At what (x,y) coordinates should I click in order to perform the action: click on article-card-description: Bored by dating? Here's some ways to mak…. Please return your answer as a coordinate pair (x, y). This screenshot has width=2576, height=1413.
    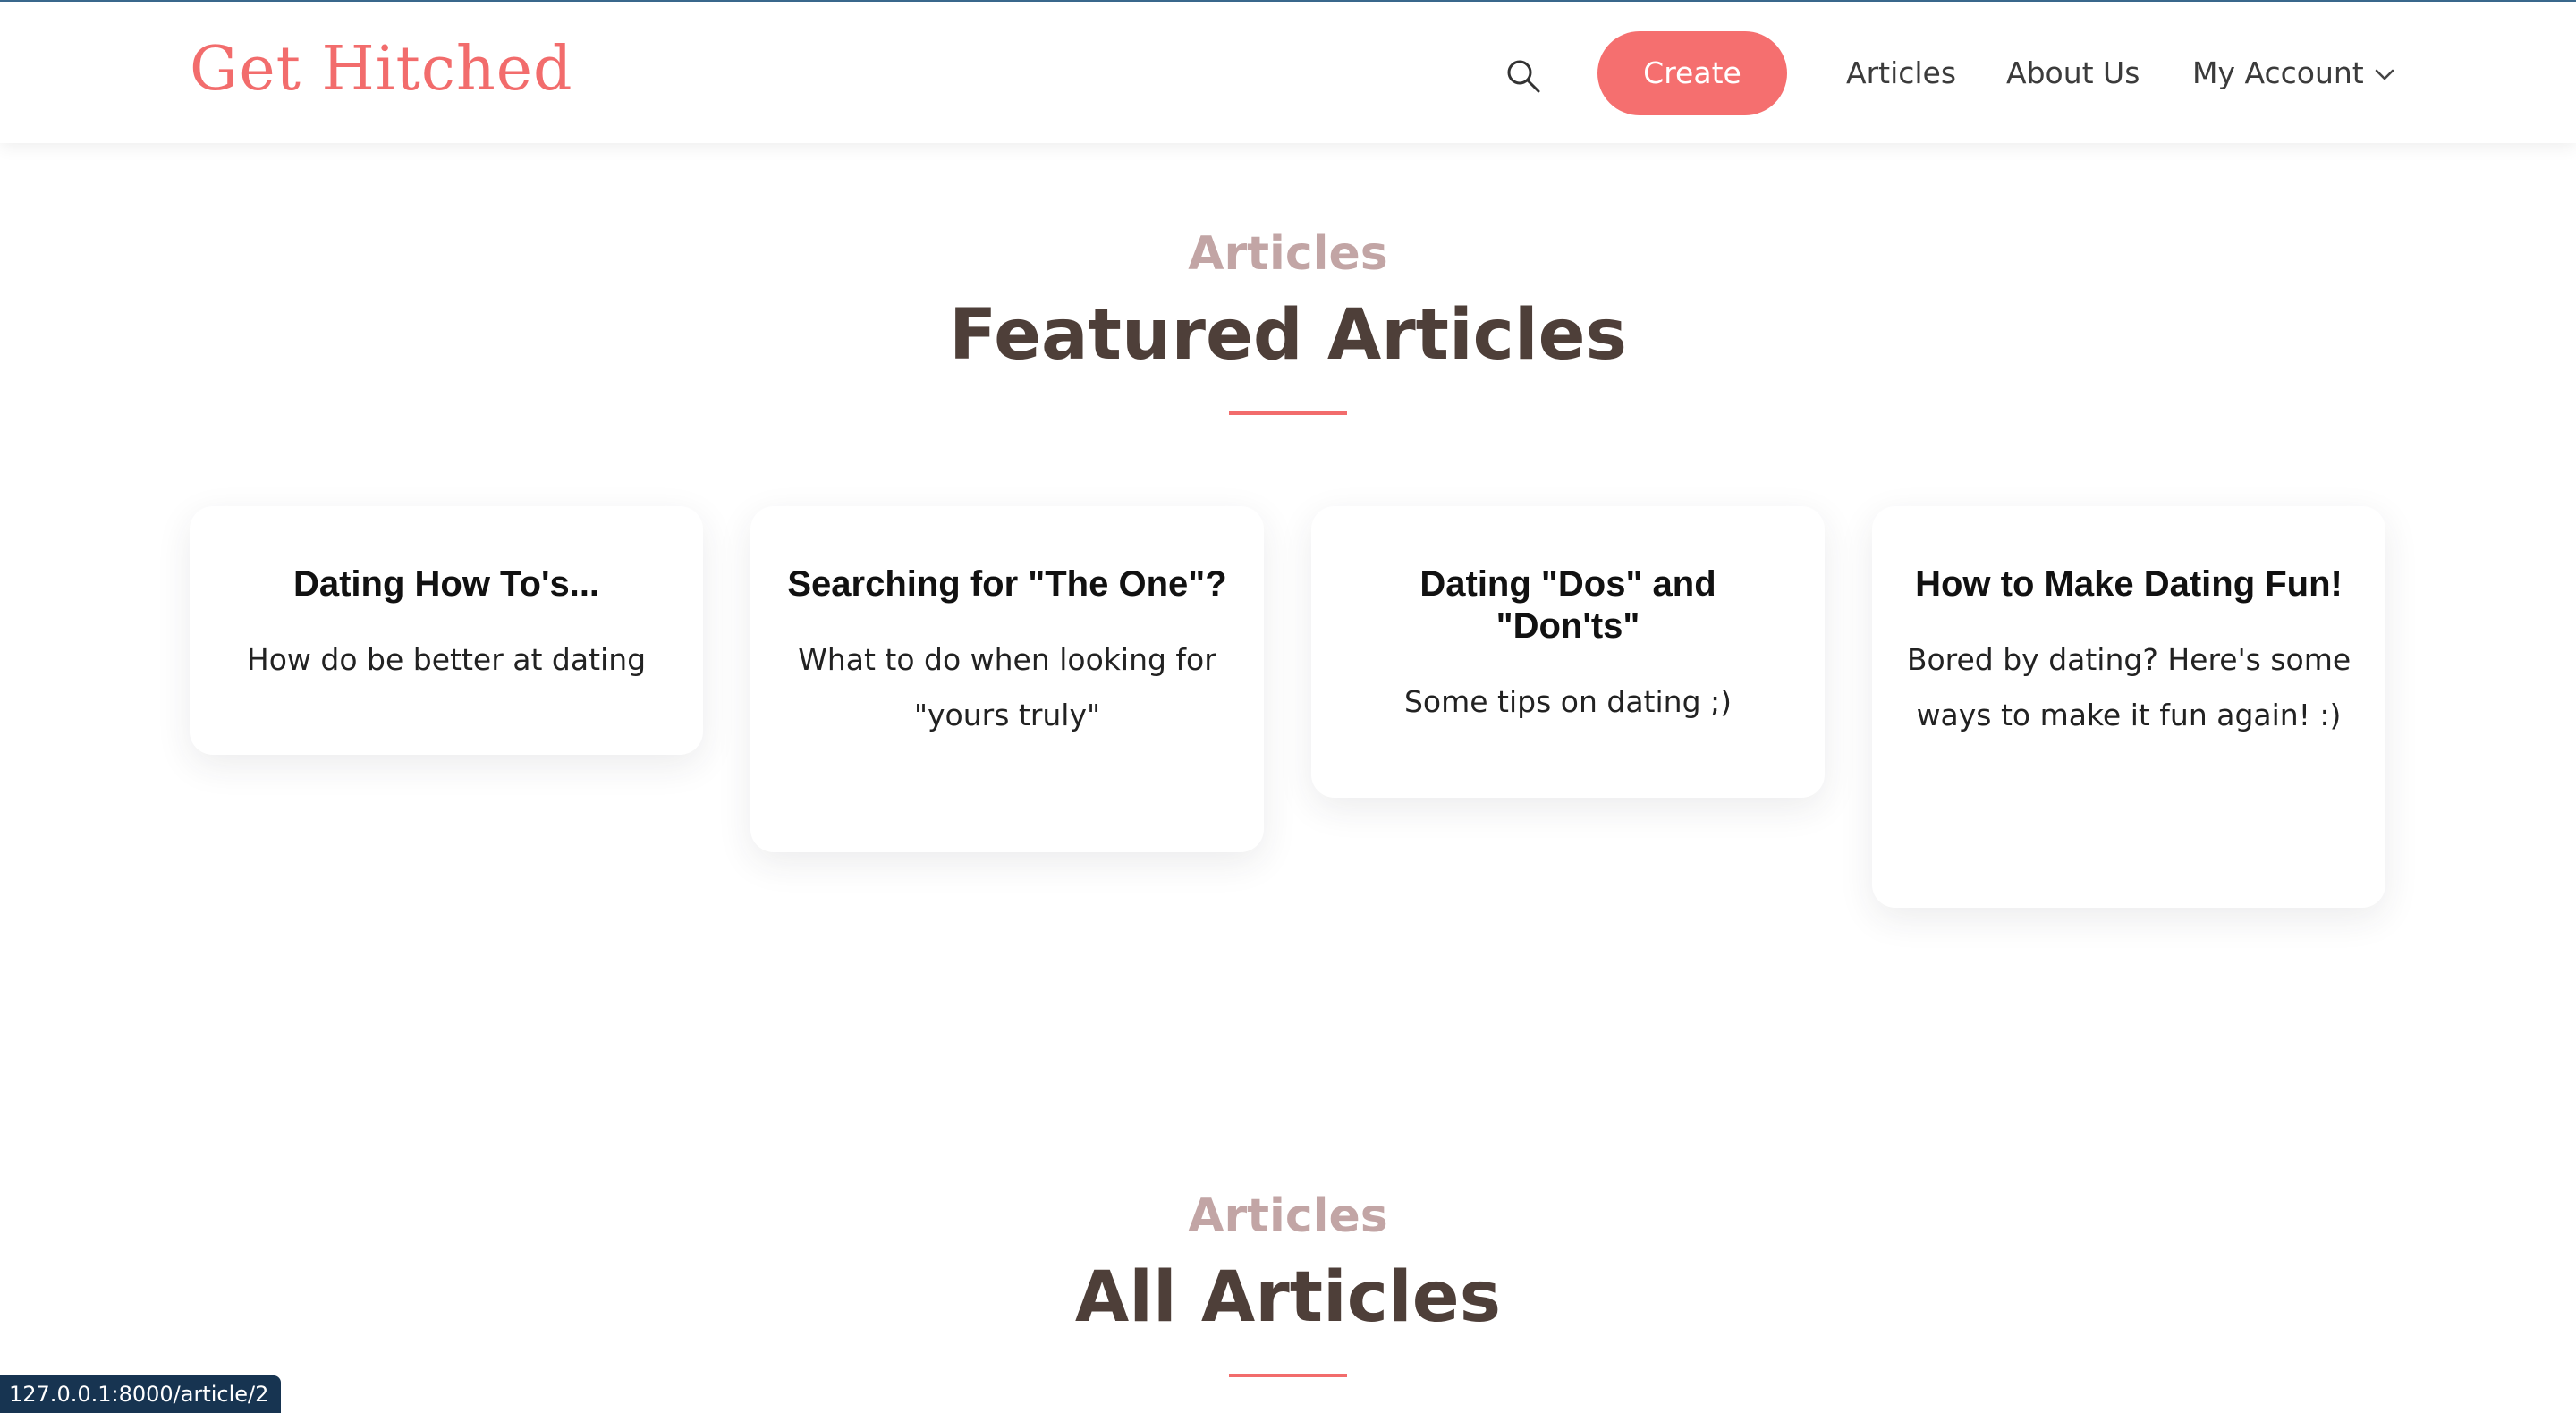
    Looking at the image, I should click on (2128, 687).